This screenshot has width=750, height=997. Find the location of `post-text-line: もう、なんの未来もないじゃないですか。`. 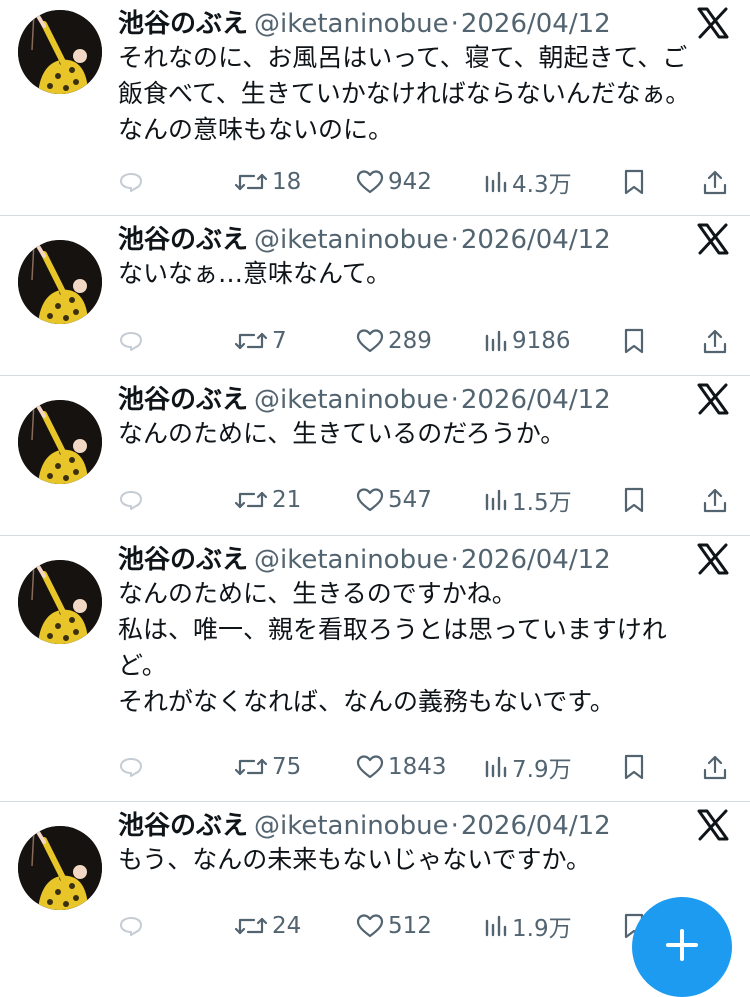

post-text-line: もう、なんの未来もないじゃないですか。 is located at coordinates (355, 859).